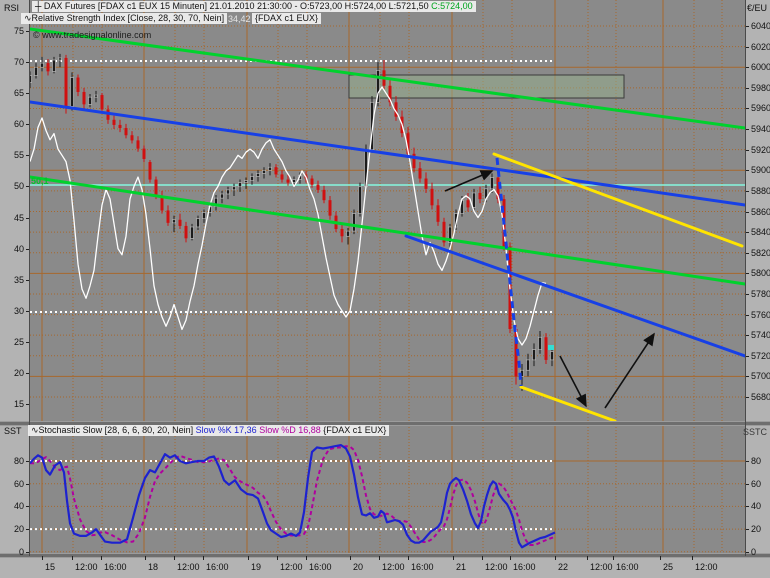 This screenshot has width=770, height=578. I want to click on price-tick-label: 5960, so click(760, 108).